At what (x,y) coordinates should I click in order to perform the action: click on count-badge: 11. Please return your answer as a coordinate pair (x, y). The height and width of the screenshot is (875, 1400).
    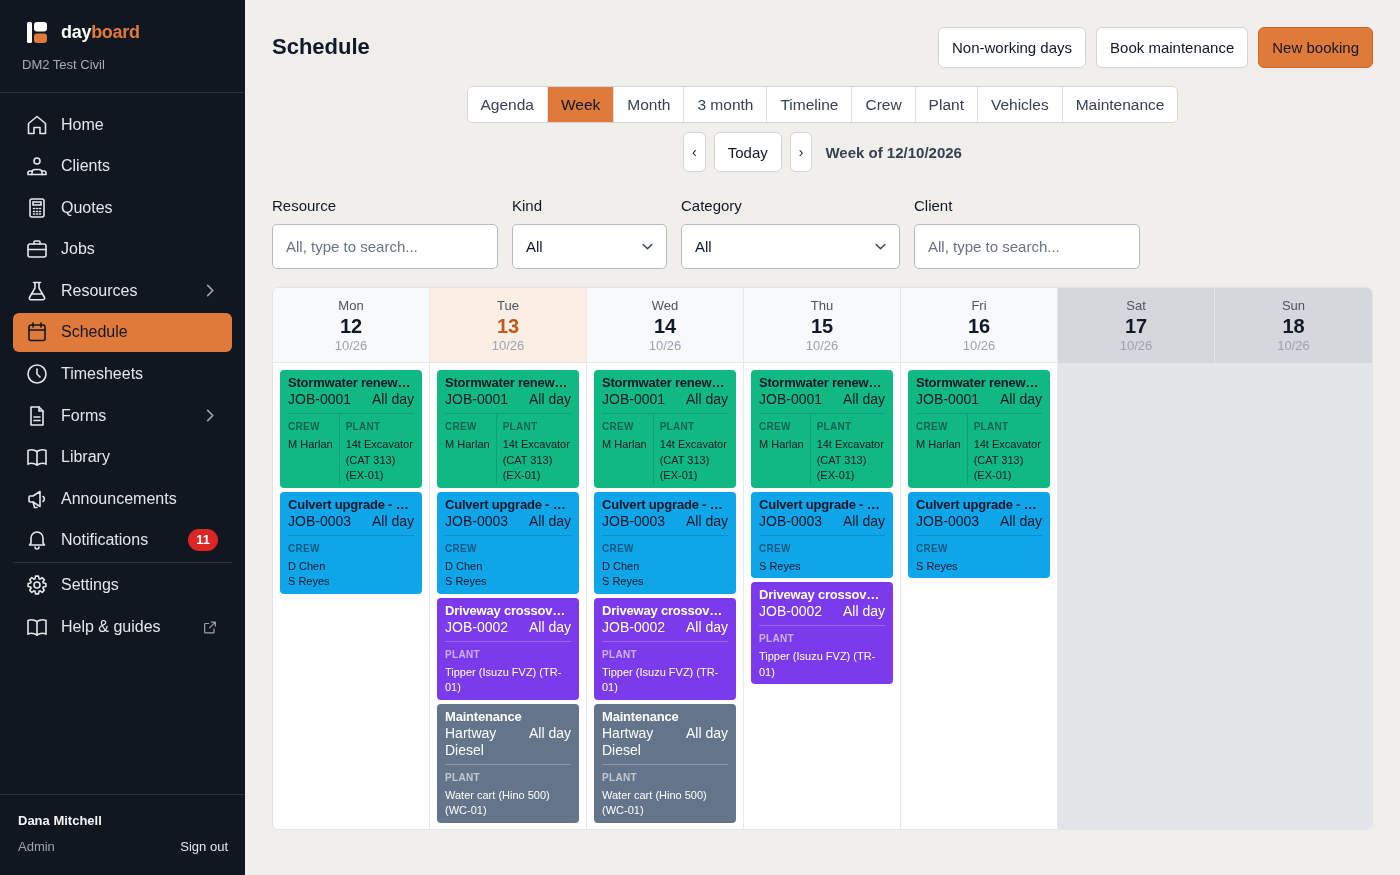
    Looking at the image, I should click on (203, 540).